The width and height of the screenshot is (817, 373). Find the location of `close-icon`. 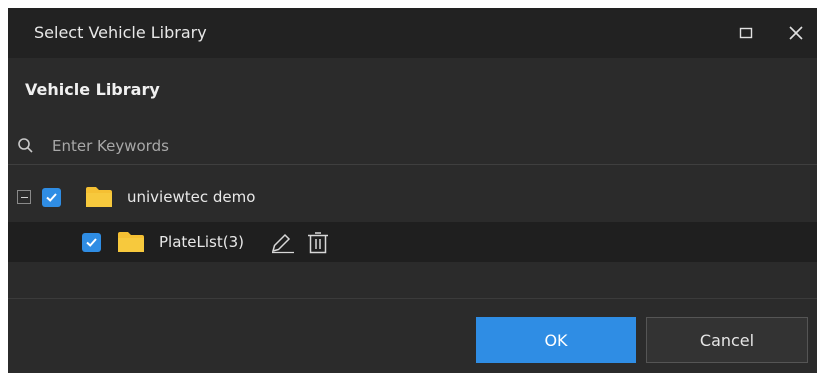

close-icon is located at coordinates (796, 33).